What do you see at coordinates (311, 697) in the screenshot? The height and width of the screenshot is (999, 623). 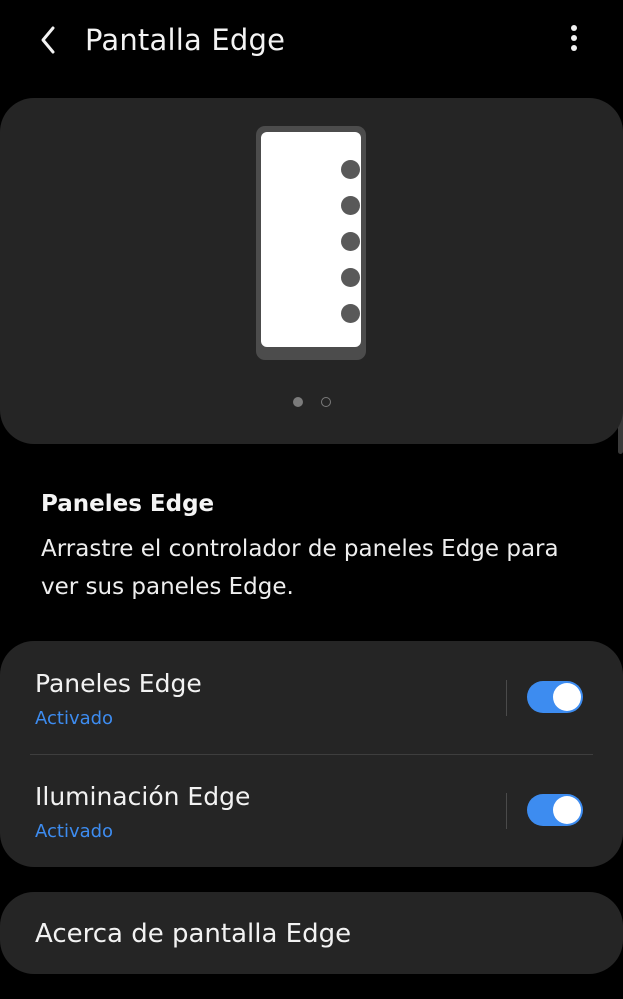 I see `setting-row-edge-panels: Paneles Edge Activado` at bounding box center [311, 697].